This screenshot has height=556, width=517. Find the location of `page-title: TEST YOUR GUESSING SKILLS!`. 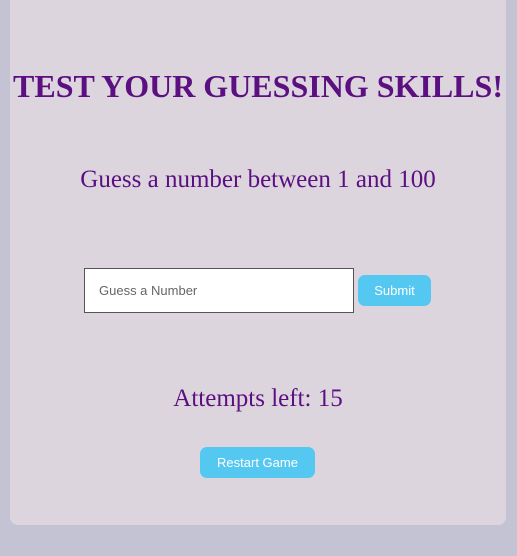

page-title: TEST YOUR GUESSING SKILLS! is located at coordinates (258, 86).